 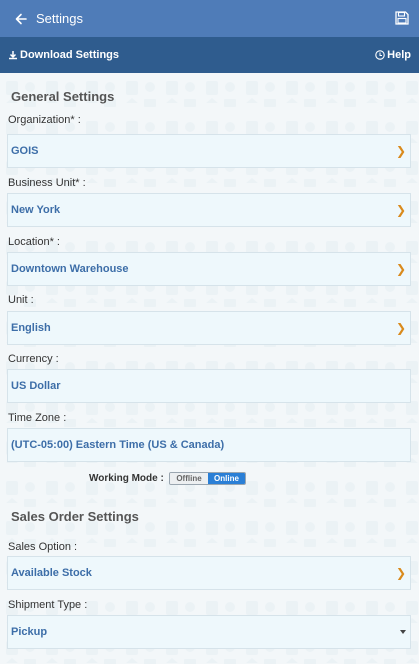 I want to click on back-button, so click(x=21, y=19).